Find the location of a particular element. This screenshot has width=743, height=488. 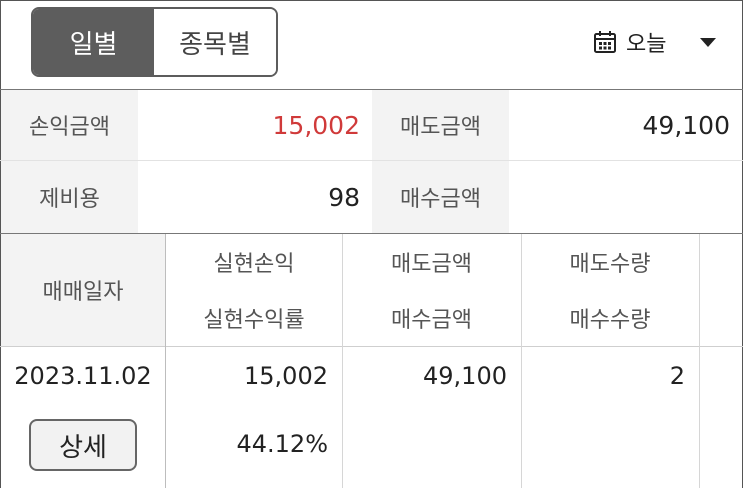

column-divider is located at coordinates (699, 361).